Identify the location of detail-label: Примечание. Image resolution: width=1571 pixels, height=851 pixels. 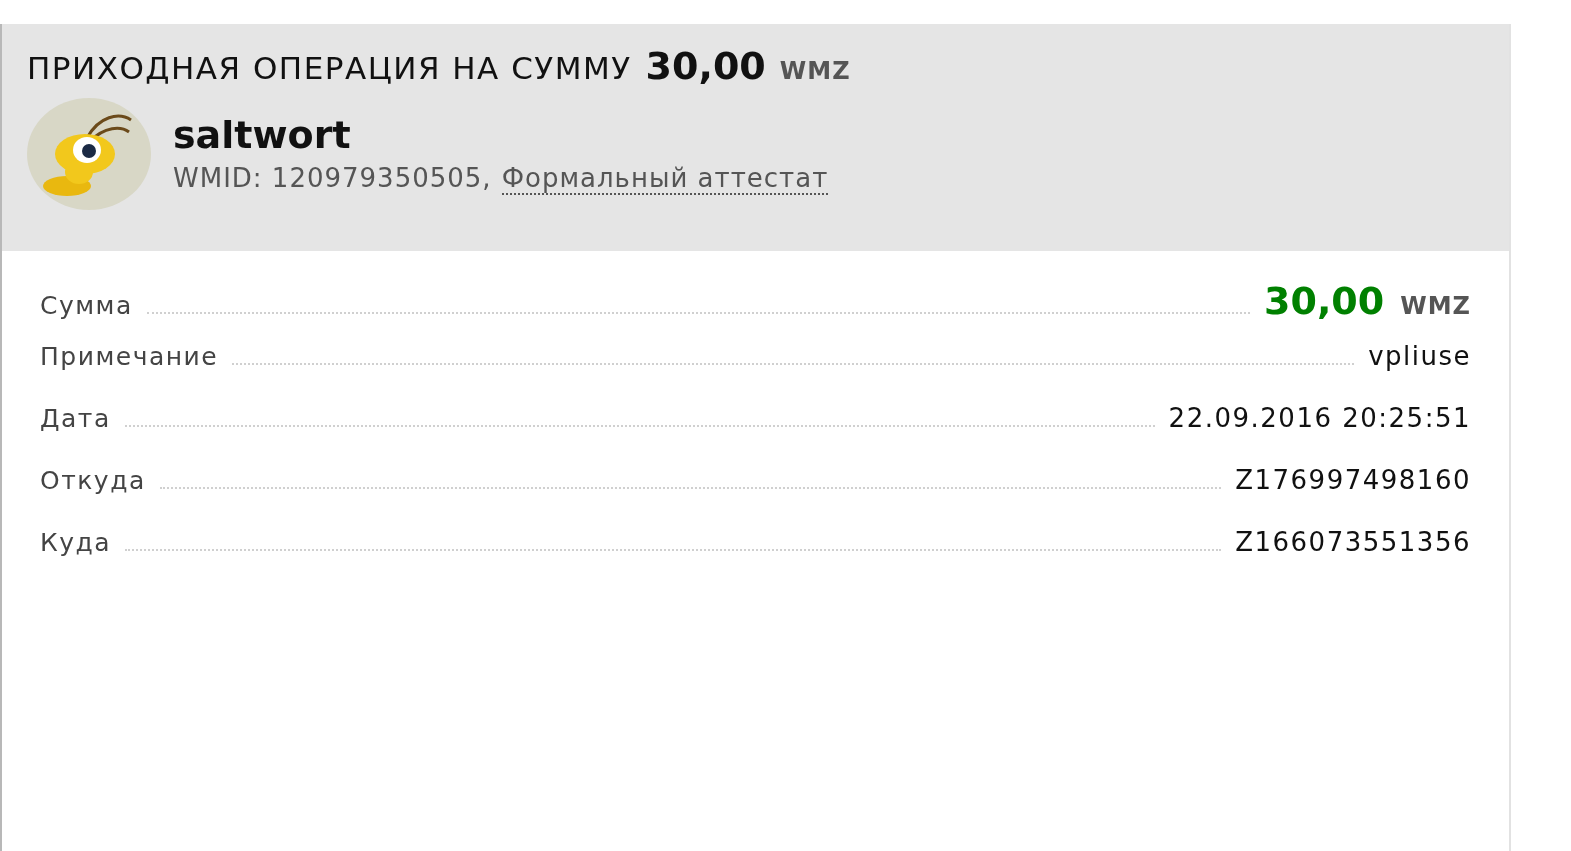
(129, 356).